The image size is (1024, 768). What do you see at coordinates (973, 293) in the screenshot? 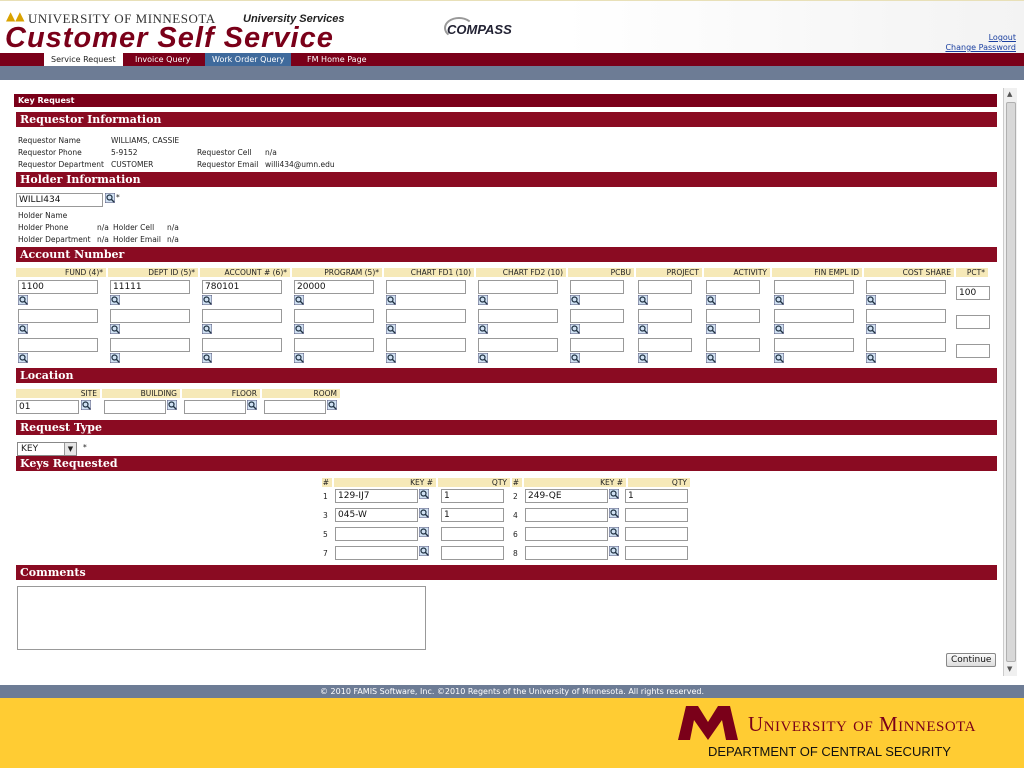
I see `pct-input: 100` at bounding box center [973, 293].